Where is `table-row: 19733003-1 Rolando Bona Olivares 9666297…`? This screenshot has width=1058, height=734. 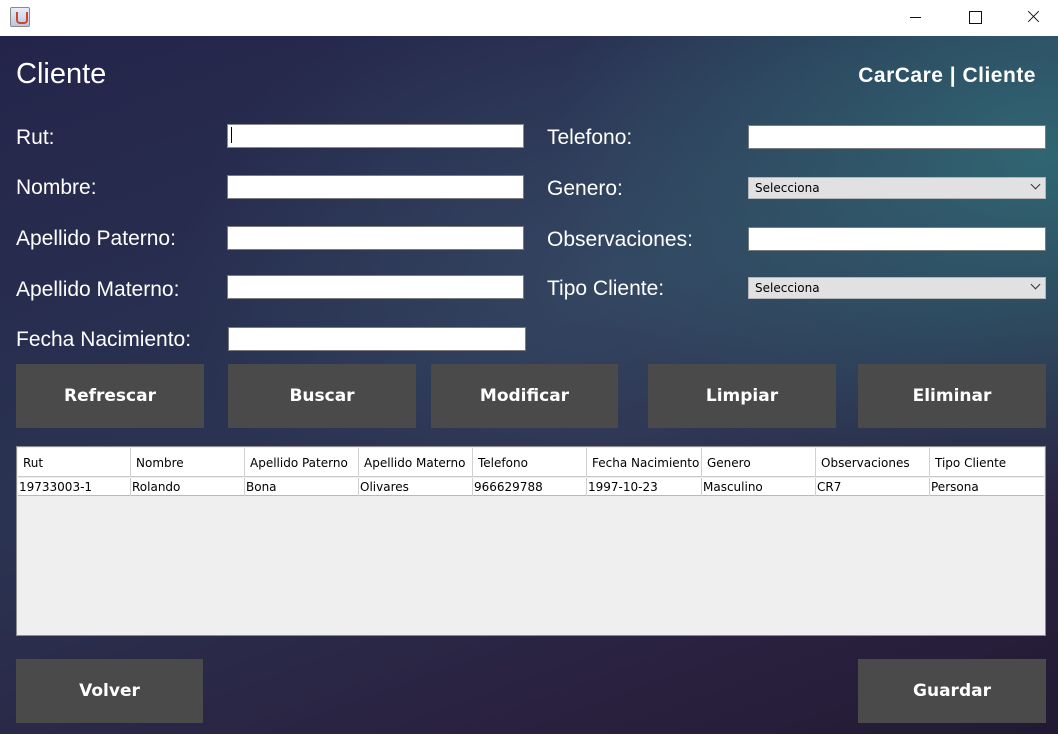 table-row: 19733003-1 Rolando Bona Olivares 9666297… is located at coordinates (531, 487).